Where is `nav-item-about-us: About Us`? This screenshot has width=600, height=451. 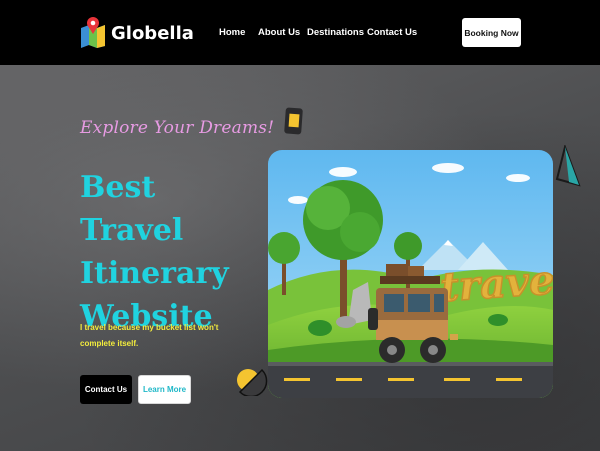
nav-item-about-us: About Us is located at coordinates (279, 32).